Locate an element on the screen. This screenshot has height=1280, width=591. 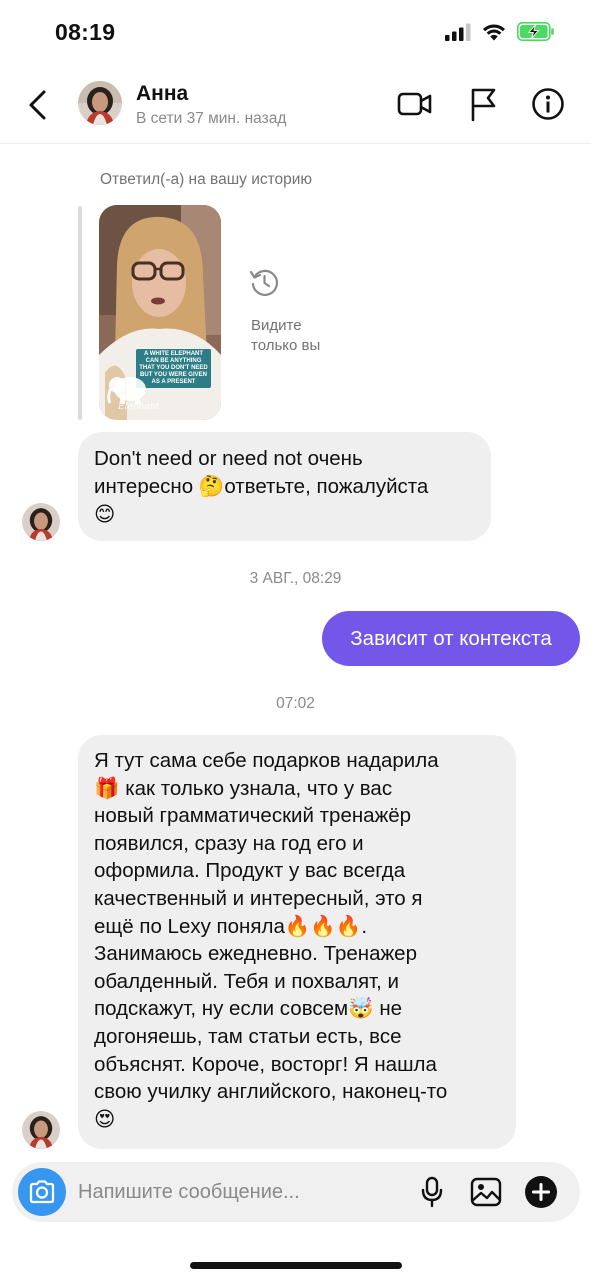
video-call-button is located at coordinates (415, 104).